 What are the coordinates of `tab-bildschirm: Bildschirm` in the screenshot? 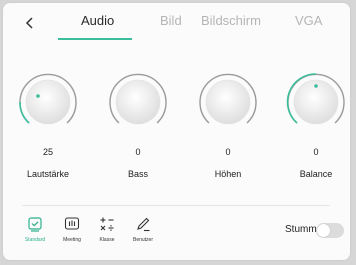 It's located at (231, 20).